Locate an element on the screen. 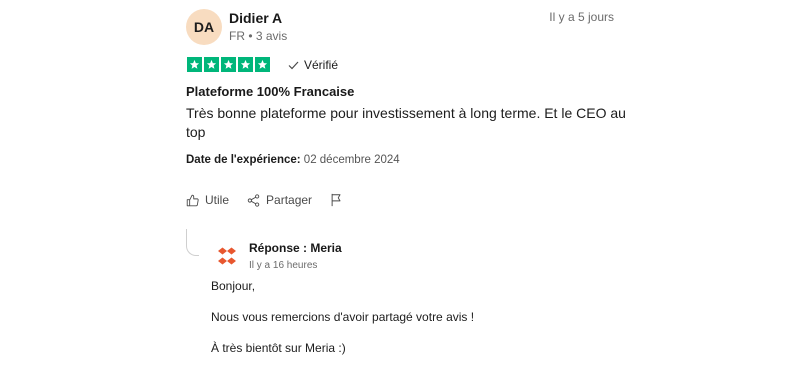 The image size is (800, 366). flag-icon is located at coordinates (336, 200).